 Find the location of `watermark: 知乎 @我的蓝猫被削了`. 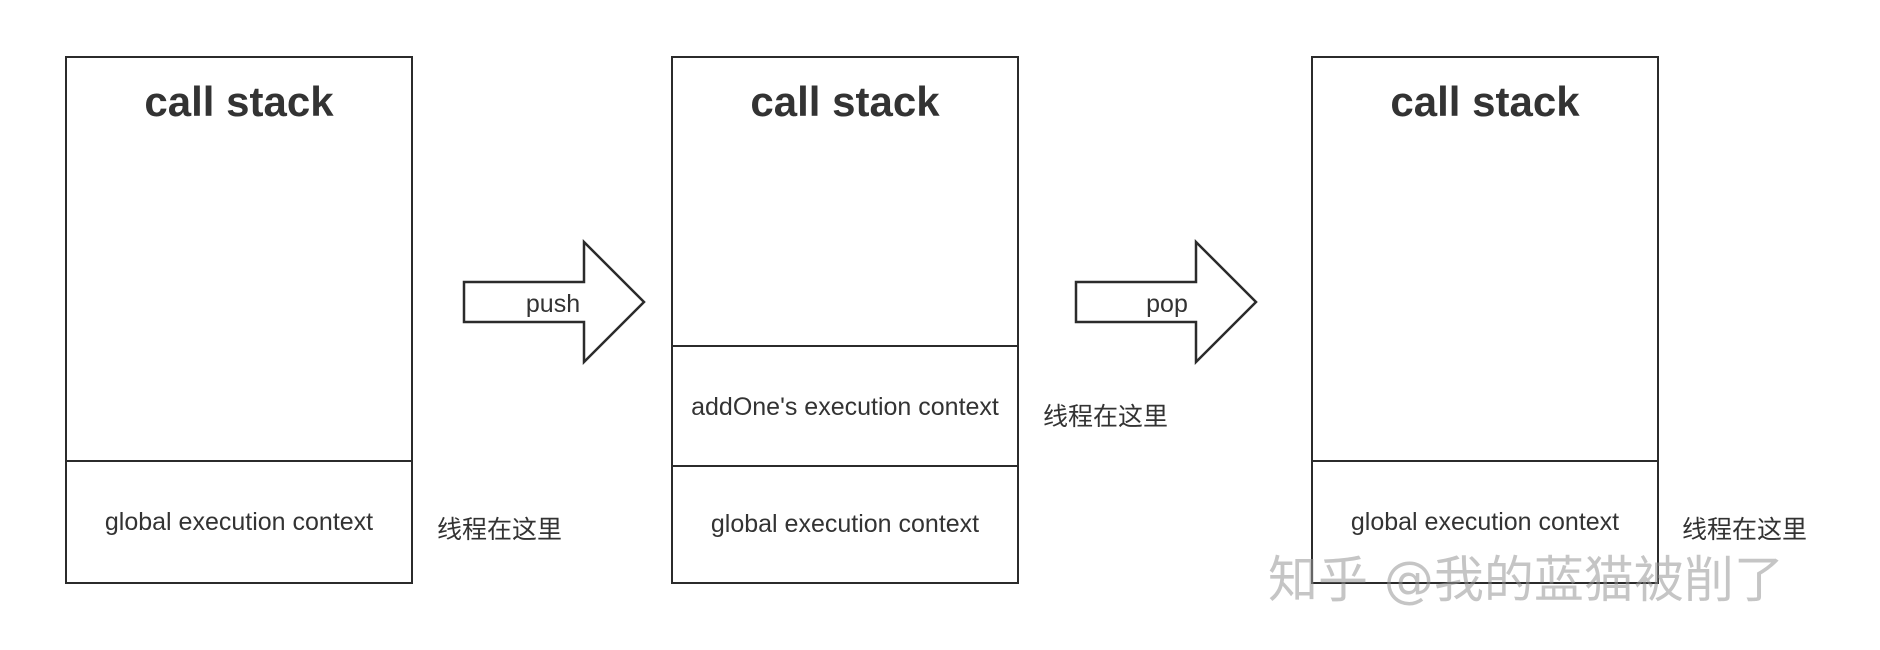

watermark: 知乎 @我的蓝猫被削了 is located at coordinates (1526, 580).